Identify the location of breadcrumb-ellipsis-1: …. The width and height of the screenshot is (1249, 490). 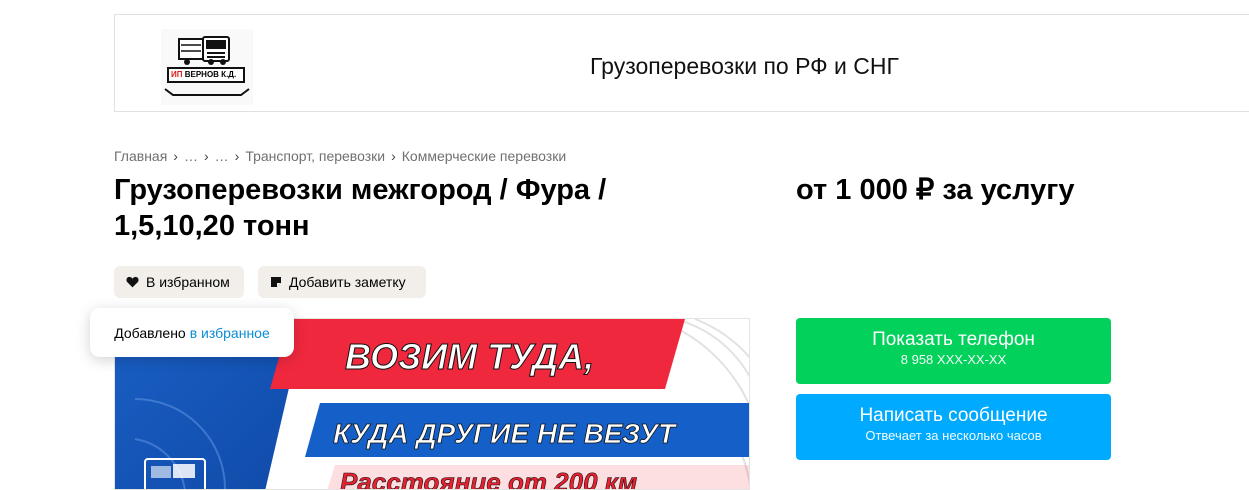
(191, 156).